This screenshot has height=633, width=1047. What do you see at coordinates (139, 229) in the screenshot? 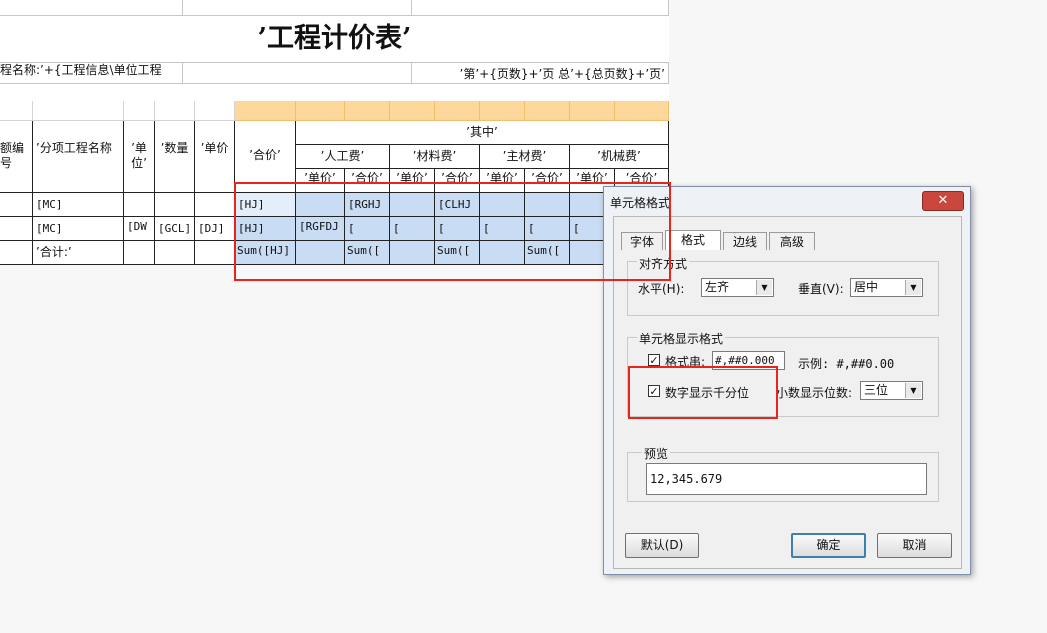
I see `row2-unit: [DW` at bounding box center [139, 229].